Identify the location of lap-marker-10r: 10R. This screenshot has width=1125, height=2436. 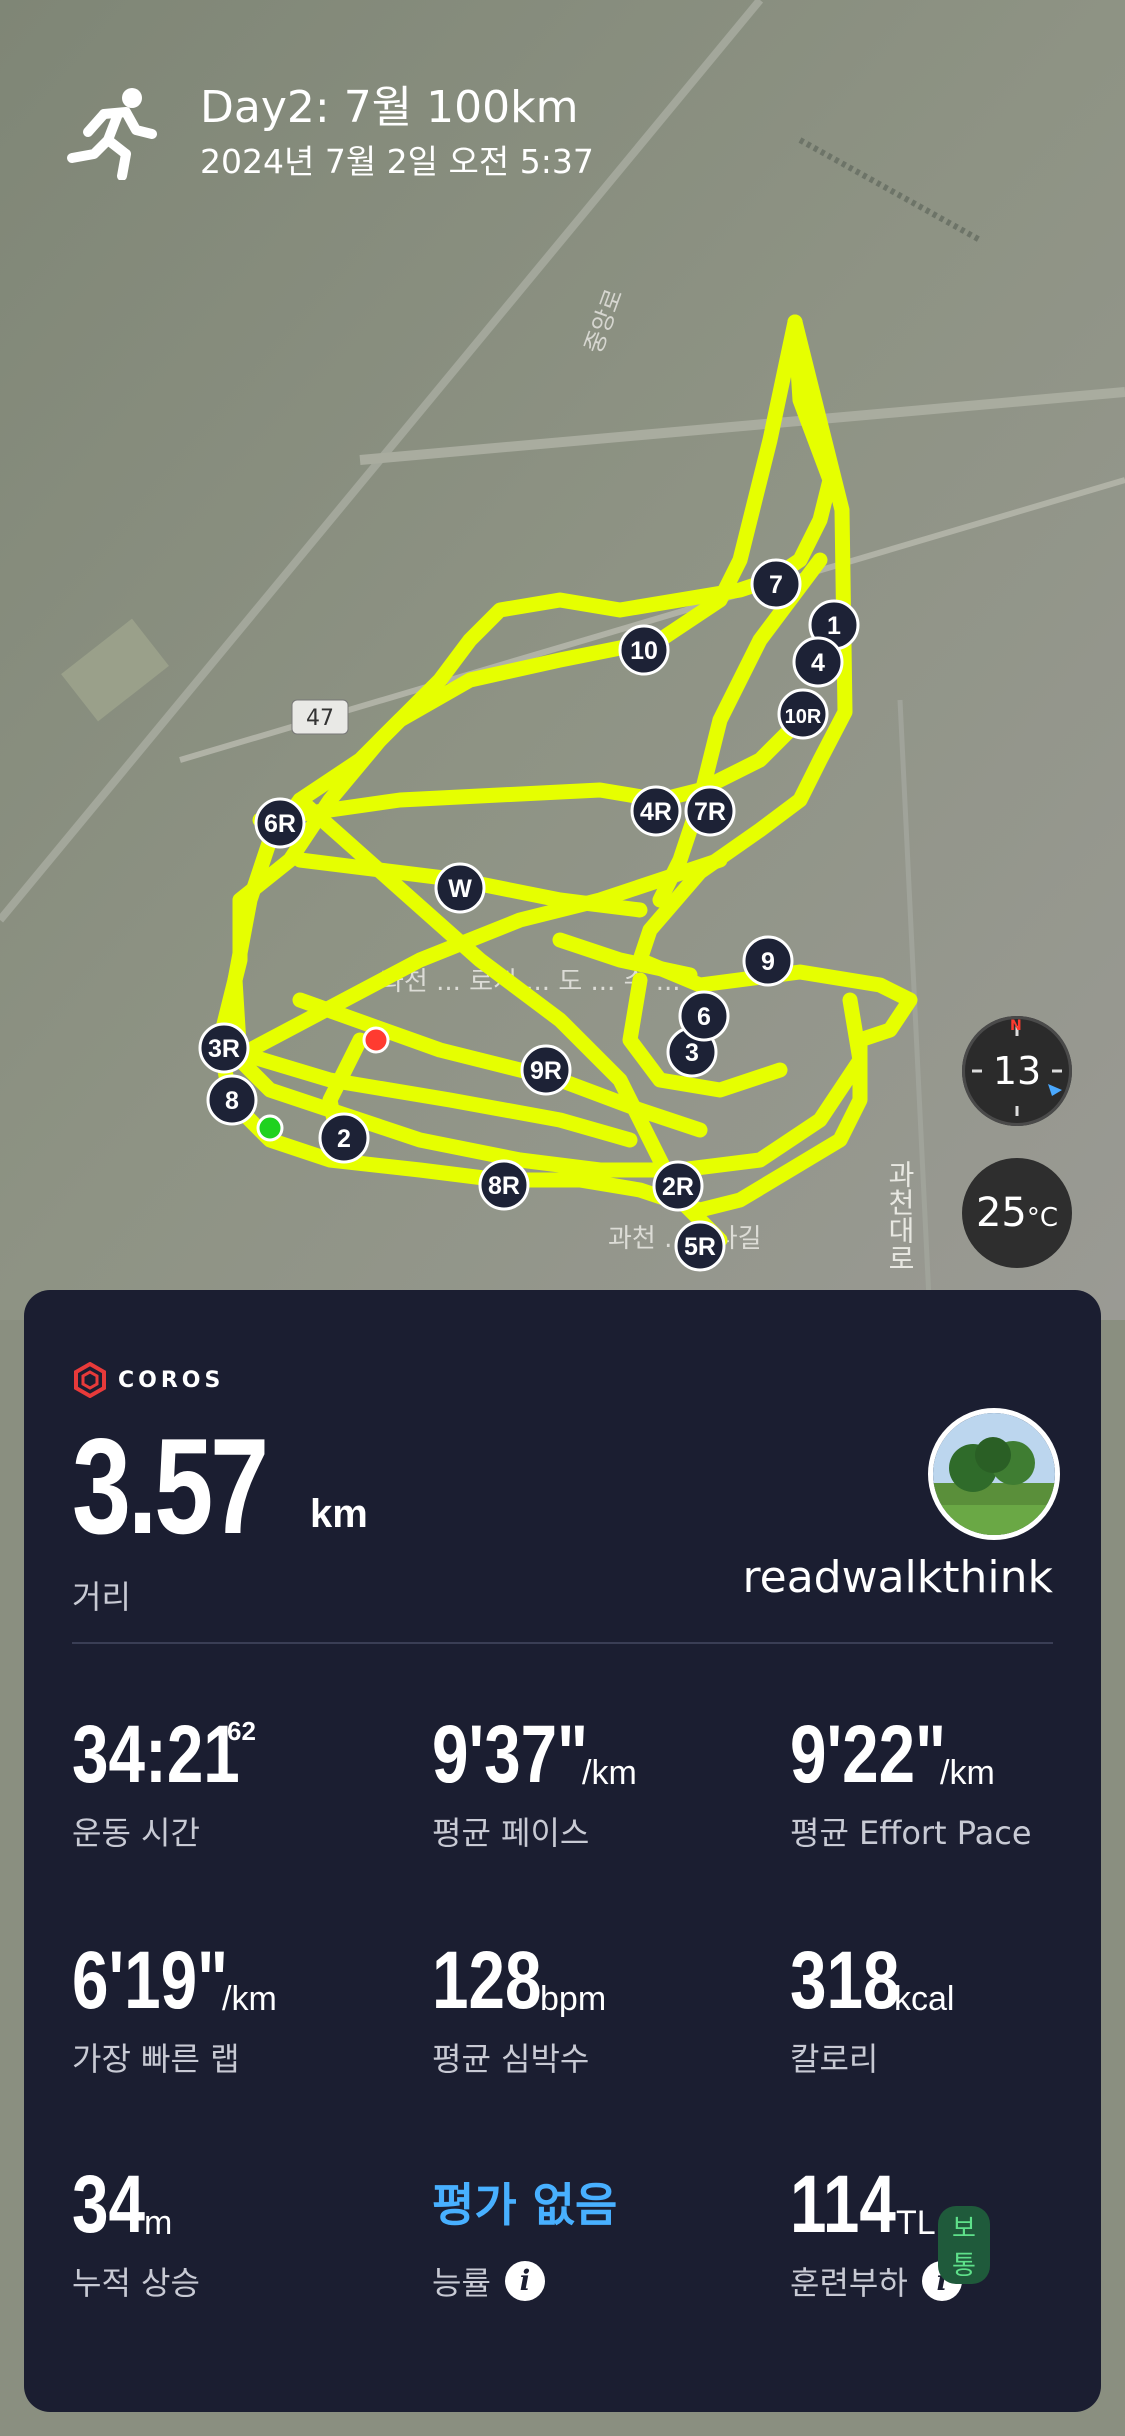
(803, 714).